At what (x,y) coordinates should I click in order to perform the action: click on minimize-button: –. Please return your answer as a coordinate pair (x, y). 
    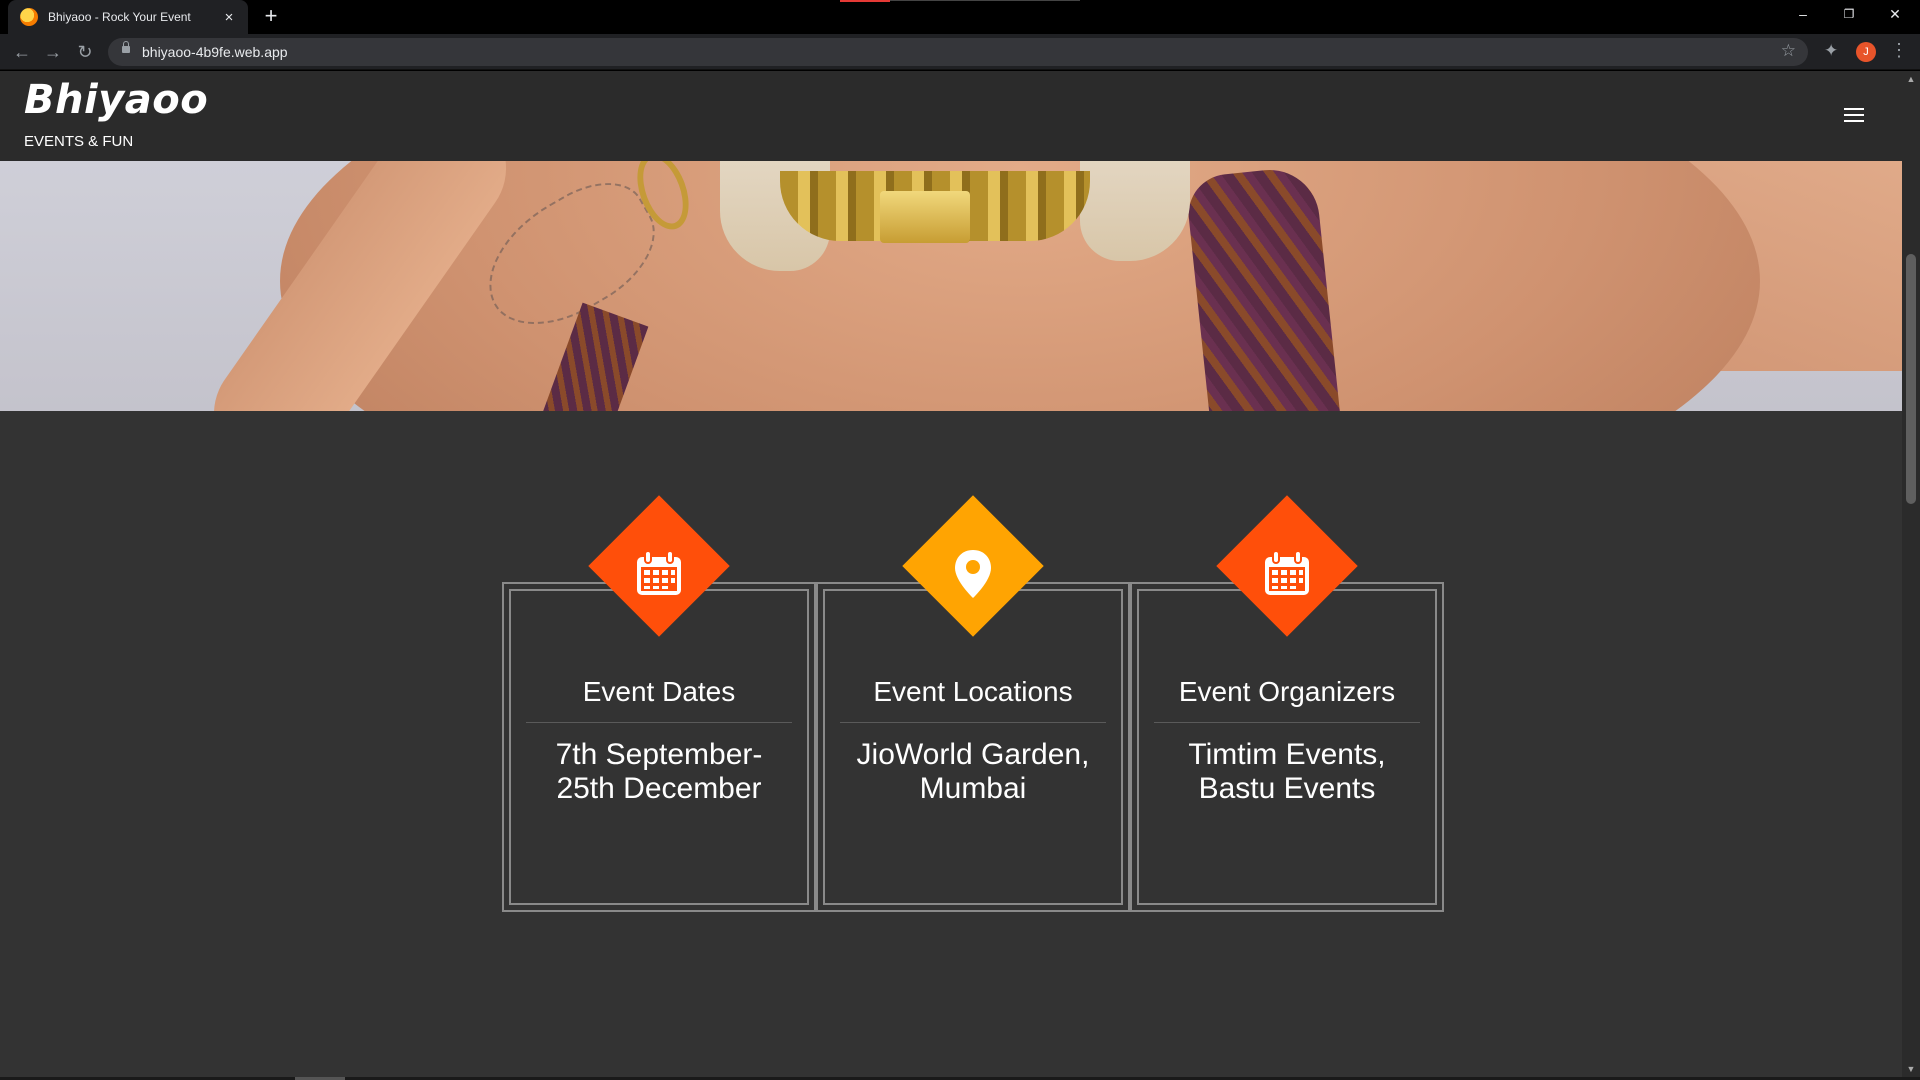
    Looking at the image, I should click on (1803, 15).